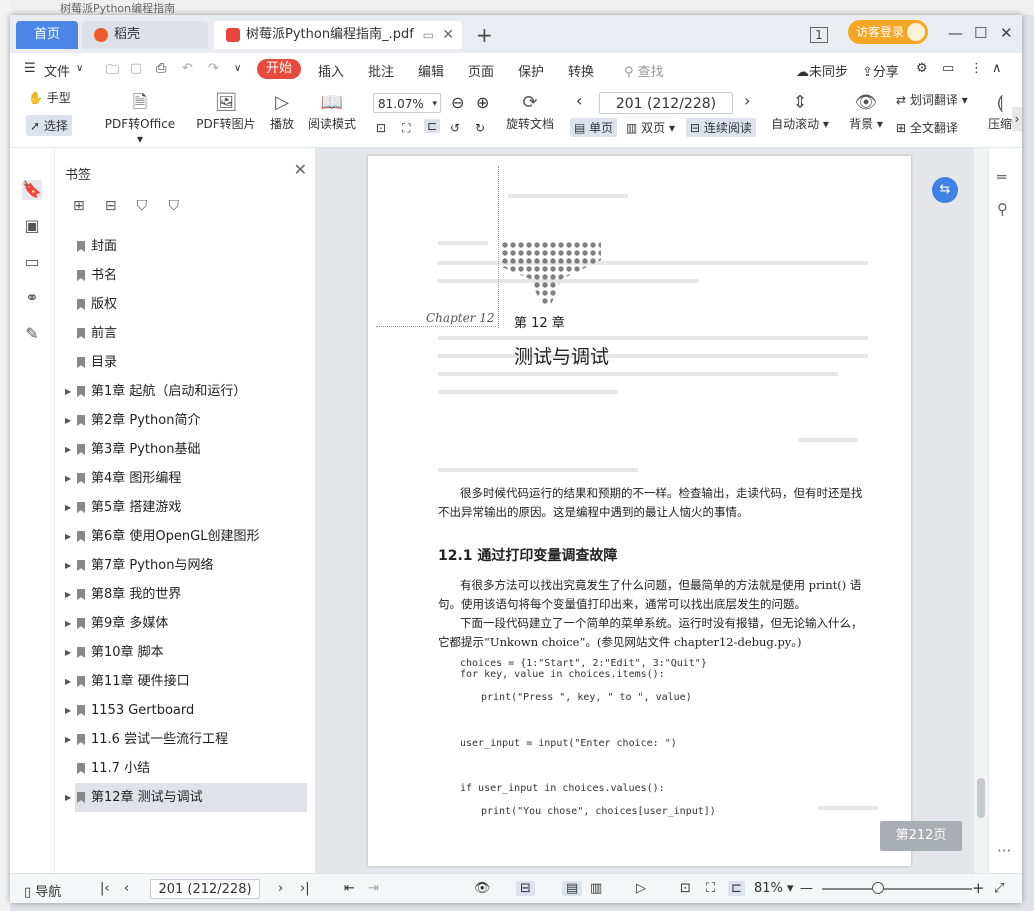  What do you see at coordinates (948, 68) in the screenshot?
I see `feedback-icon: ▭` at bounding box center [948, 68].